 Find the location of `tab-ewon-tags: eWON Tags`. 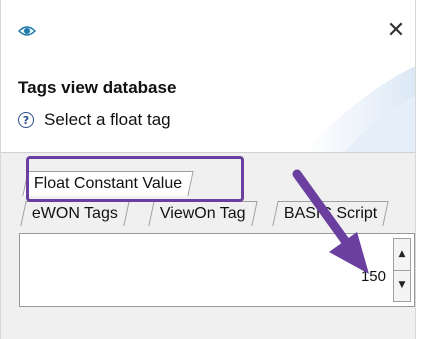

tab-ewon-tags: eWON Tags is located at coordinates (75, 213).